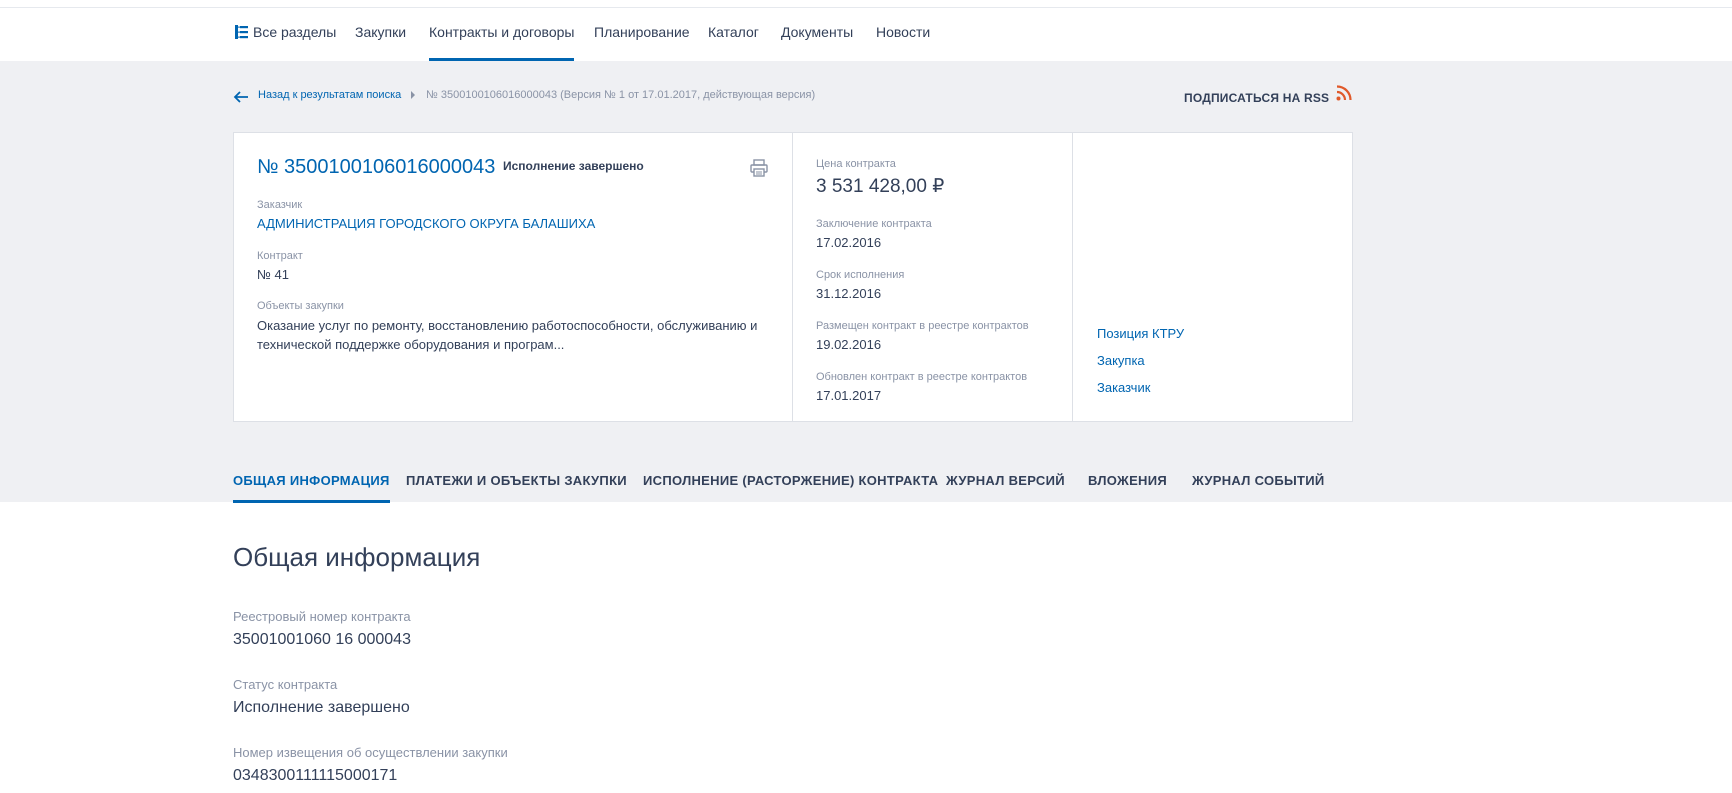 The image size is (1732, 793). What do you see at coordinates (280, 205) in the screenshot?
I see `customer-label: Заказчик` at bounding box center [280, 205].